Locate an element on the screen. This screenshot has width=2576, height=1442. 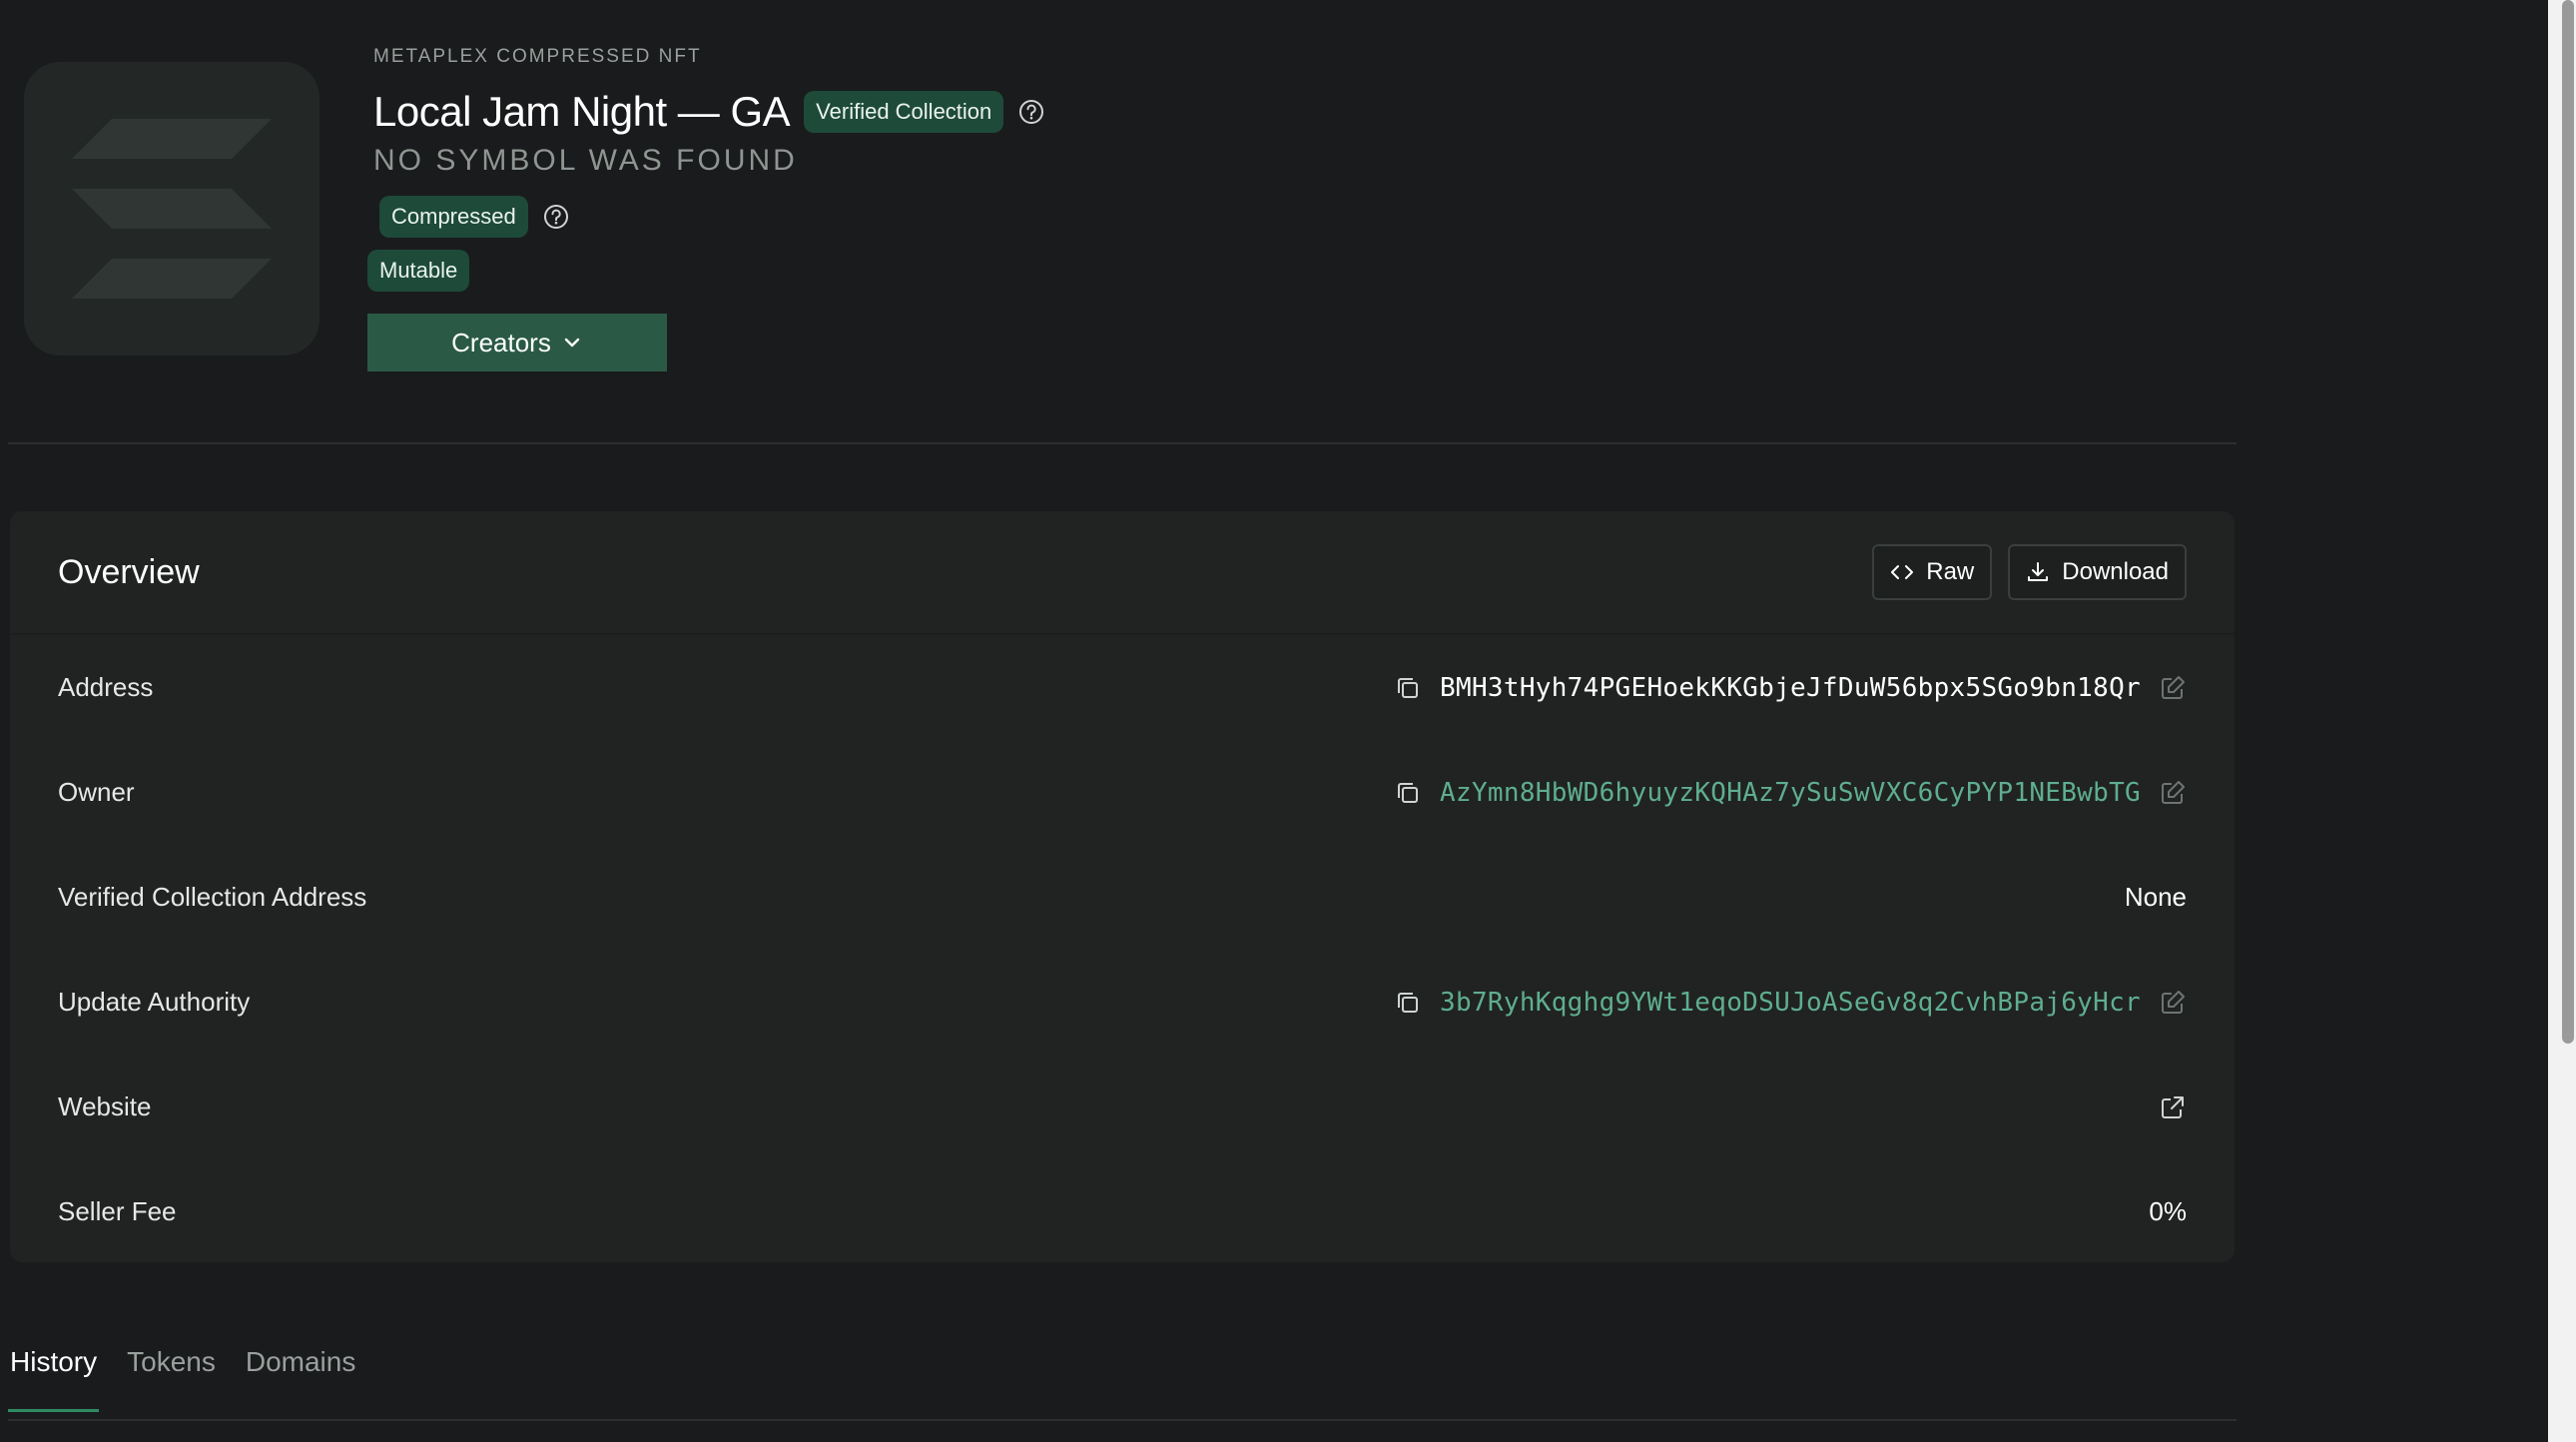
seller-fee-label: Seller Fee is located at coordinates (117, 1211).